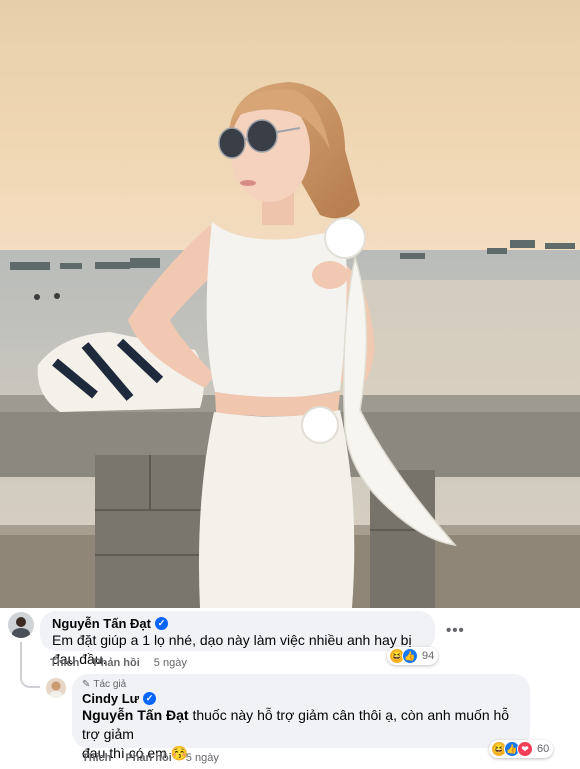 Image resolution: width=580 pixels, height=769 pixels. I want to click on comment-timestamp: 5 ngày, so click(170, 663).